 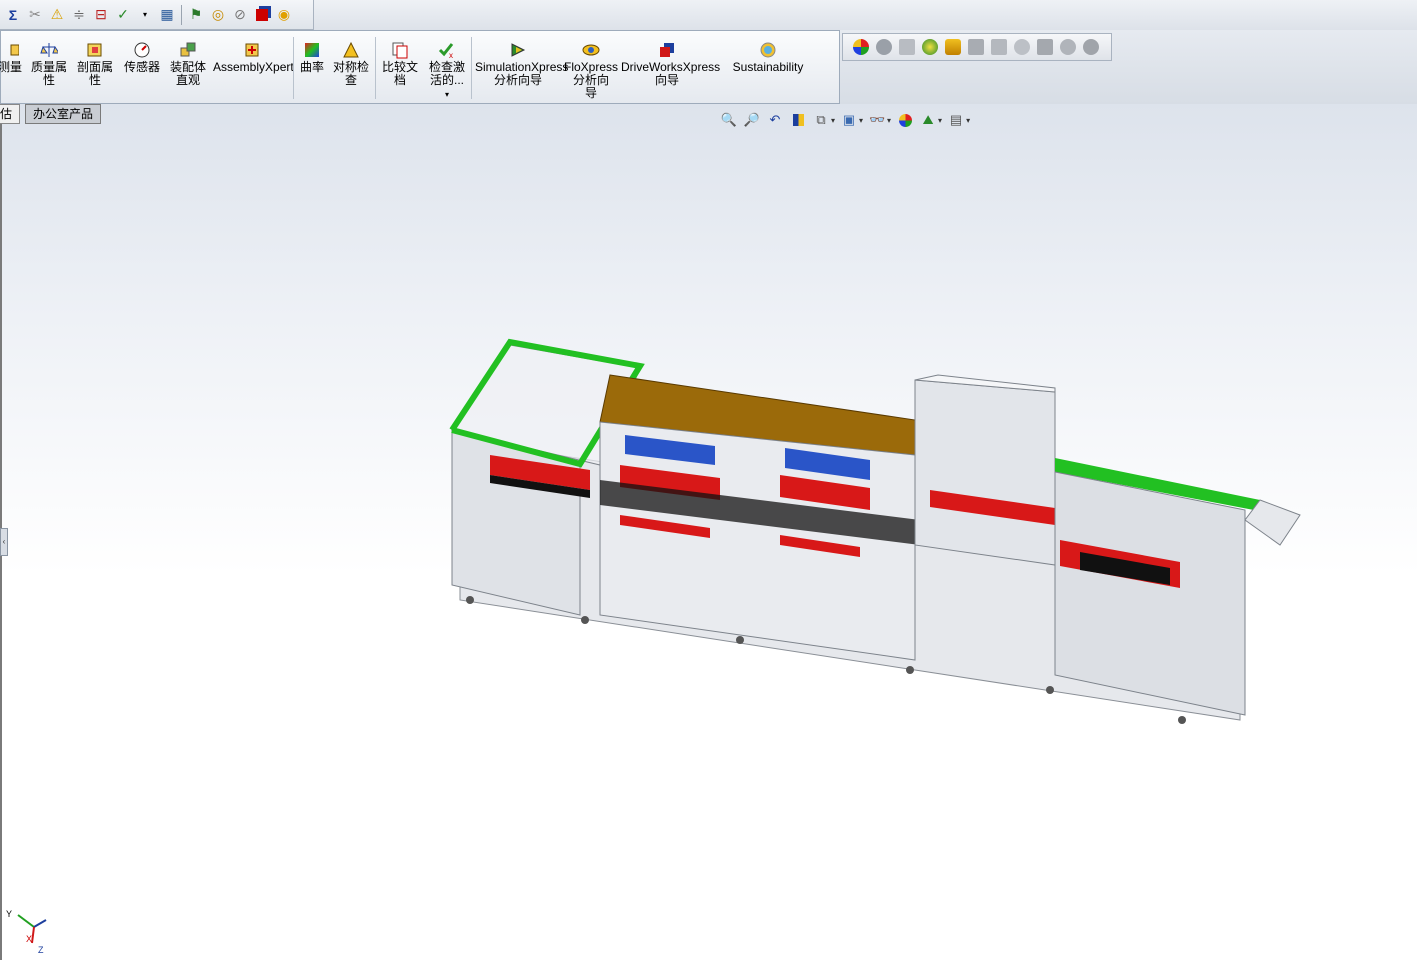 What do you see at coordinates (351, 64) in the screenshot?
I see `symmetry-check-button: 对称检 查` at bounding box center [351, 64].